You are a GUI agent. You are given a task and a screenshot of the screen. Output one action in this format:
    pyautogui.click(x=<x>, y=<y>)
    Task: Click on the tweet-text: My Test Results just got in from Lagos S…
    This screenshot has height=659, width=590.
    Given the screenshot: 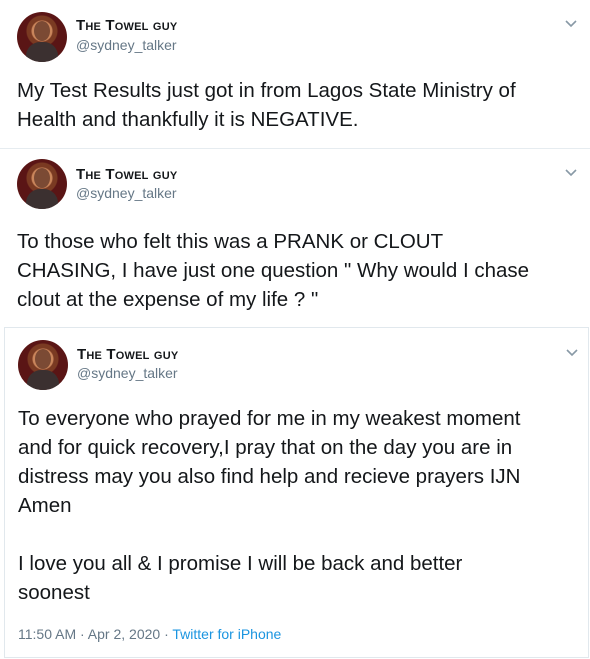 What is the action you would take?
    pyautogui.click(x=266, y=105)
    